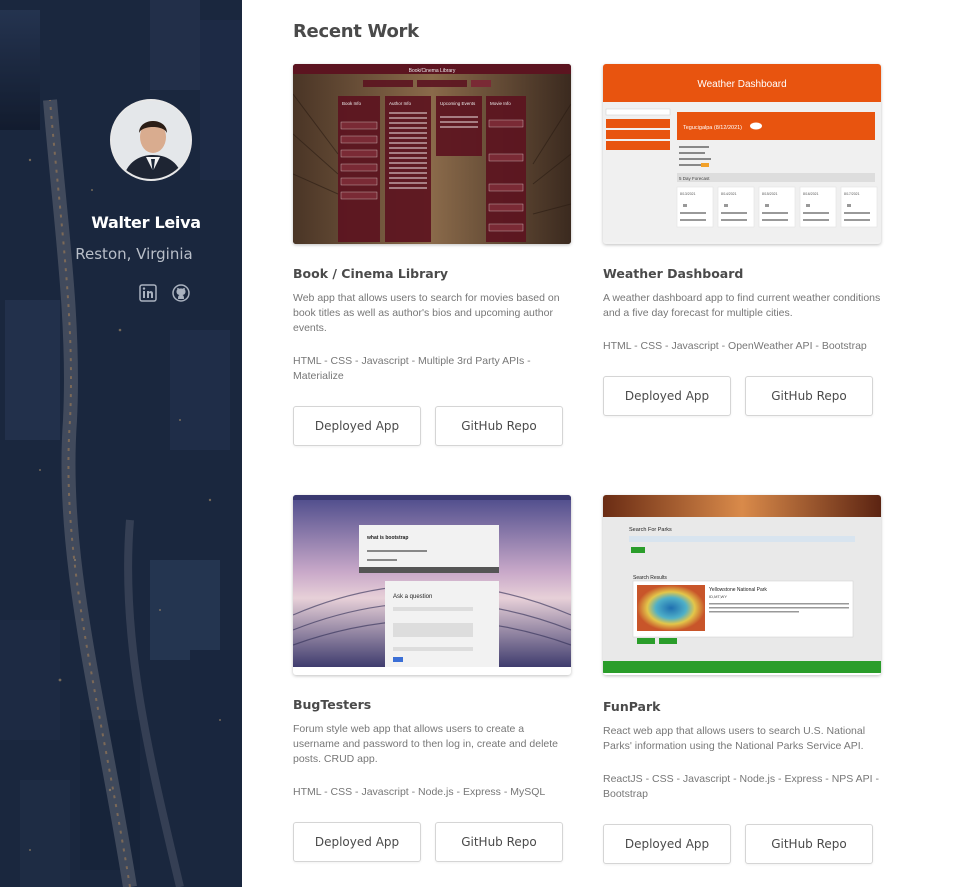 This screenshot has width=956, height=887. Describe the element at coordinates (458, 103) in the screenshot. I see `screenshot-column: Upcoming Events` at that location.